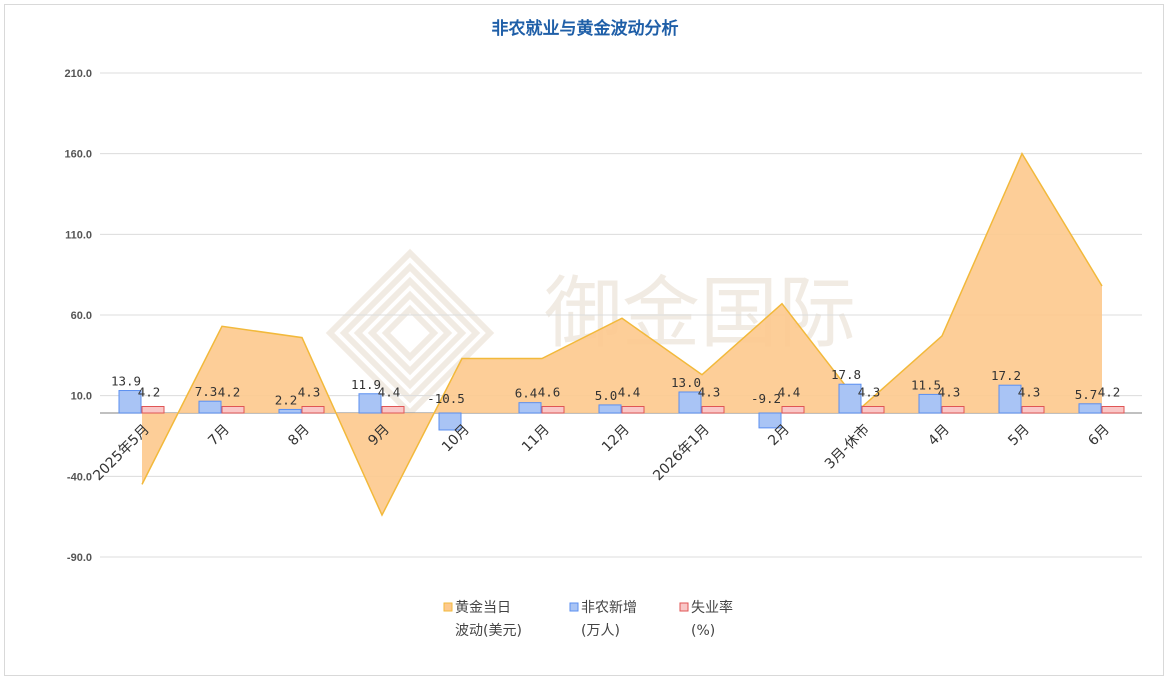 The height and width of the screenshot is (682, 1170). I want to click on x-tick-label: 7月, so click(219, 436).